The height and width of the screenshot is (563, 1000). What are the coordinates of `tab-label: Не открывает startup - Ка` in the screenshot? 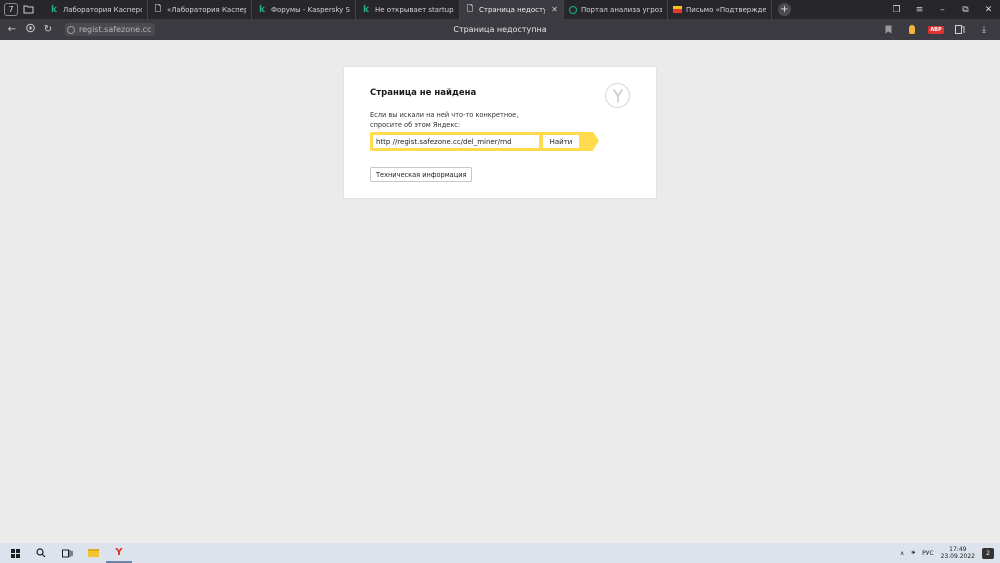 It's located at (414, 9).